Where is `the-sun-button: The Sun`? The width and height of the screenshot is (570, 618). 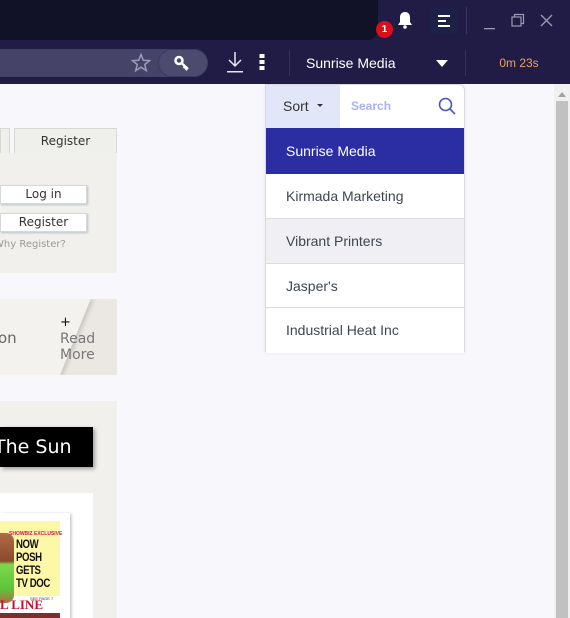 the-sun-button: The Sun is located at coordinates (46, 447).